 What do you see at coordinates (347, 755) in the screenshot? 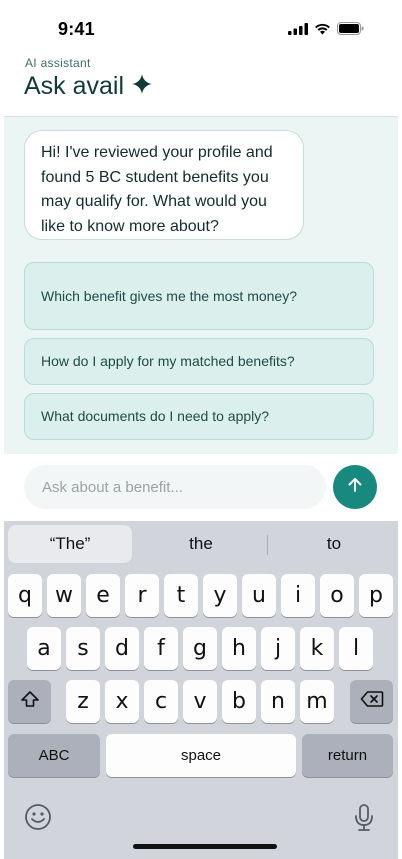
I see `return-key: return` at bounding box center [347, 755].